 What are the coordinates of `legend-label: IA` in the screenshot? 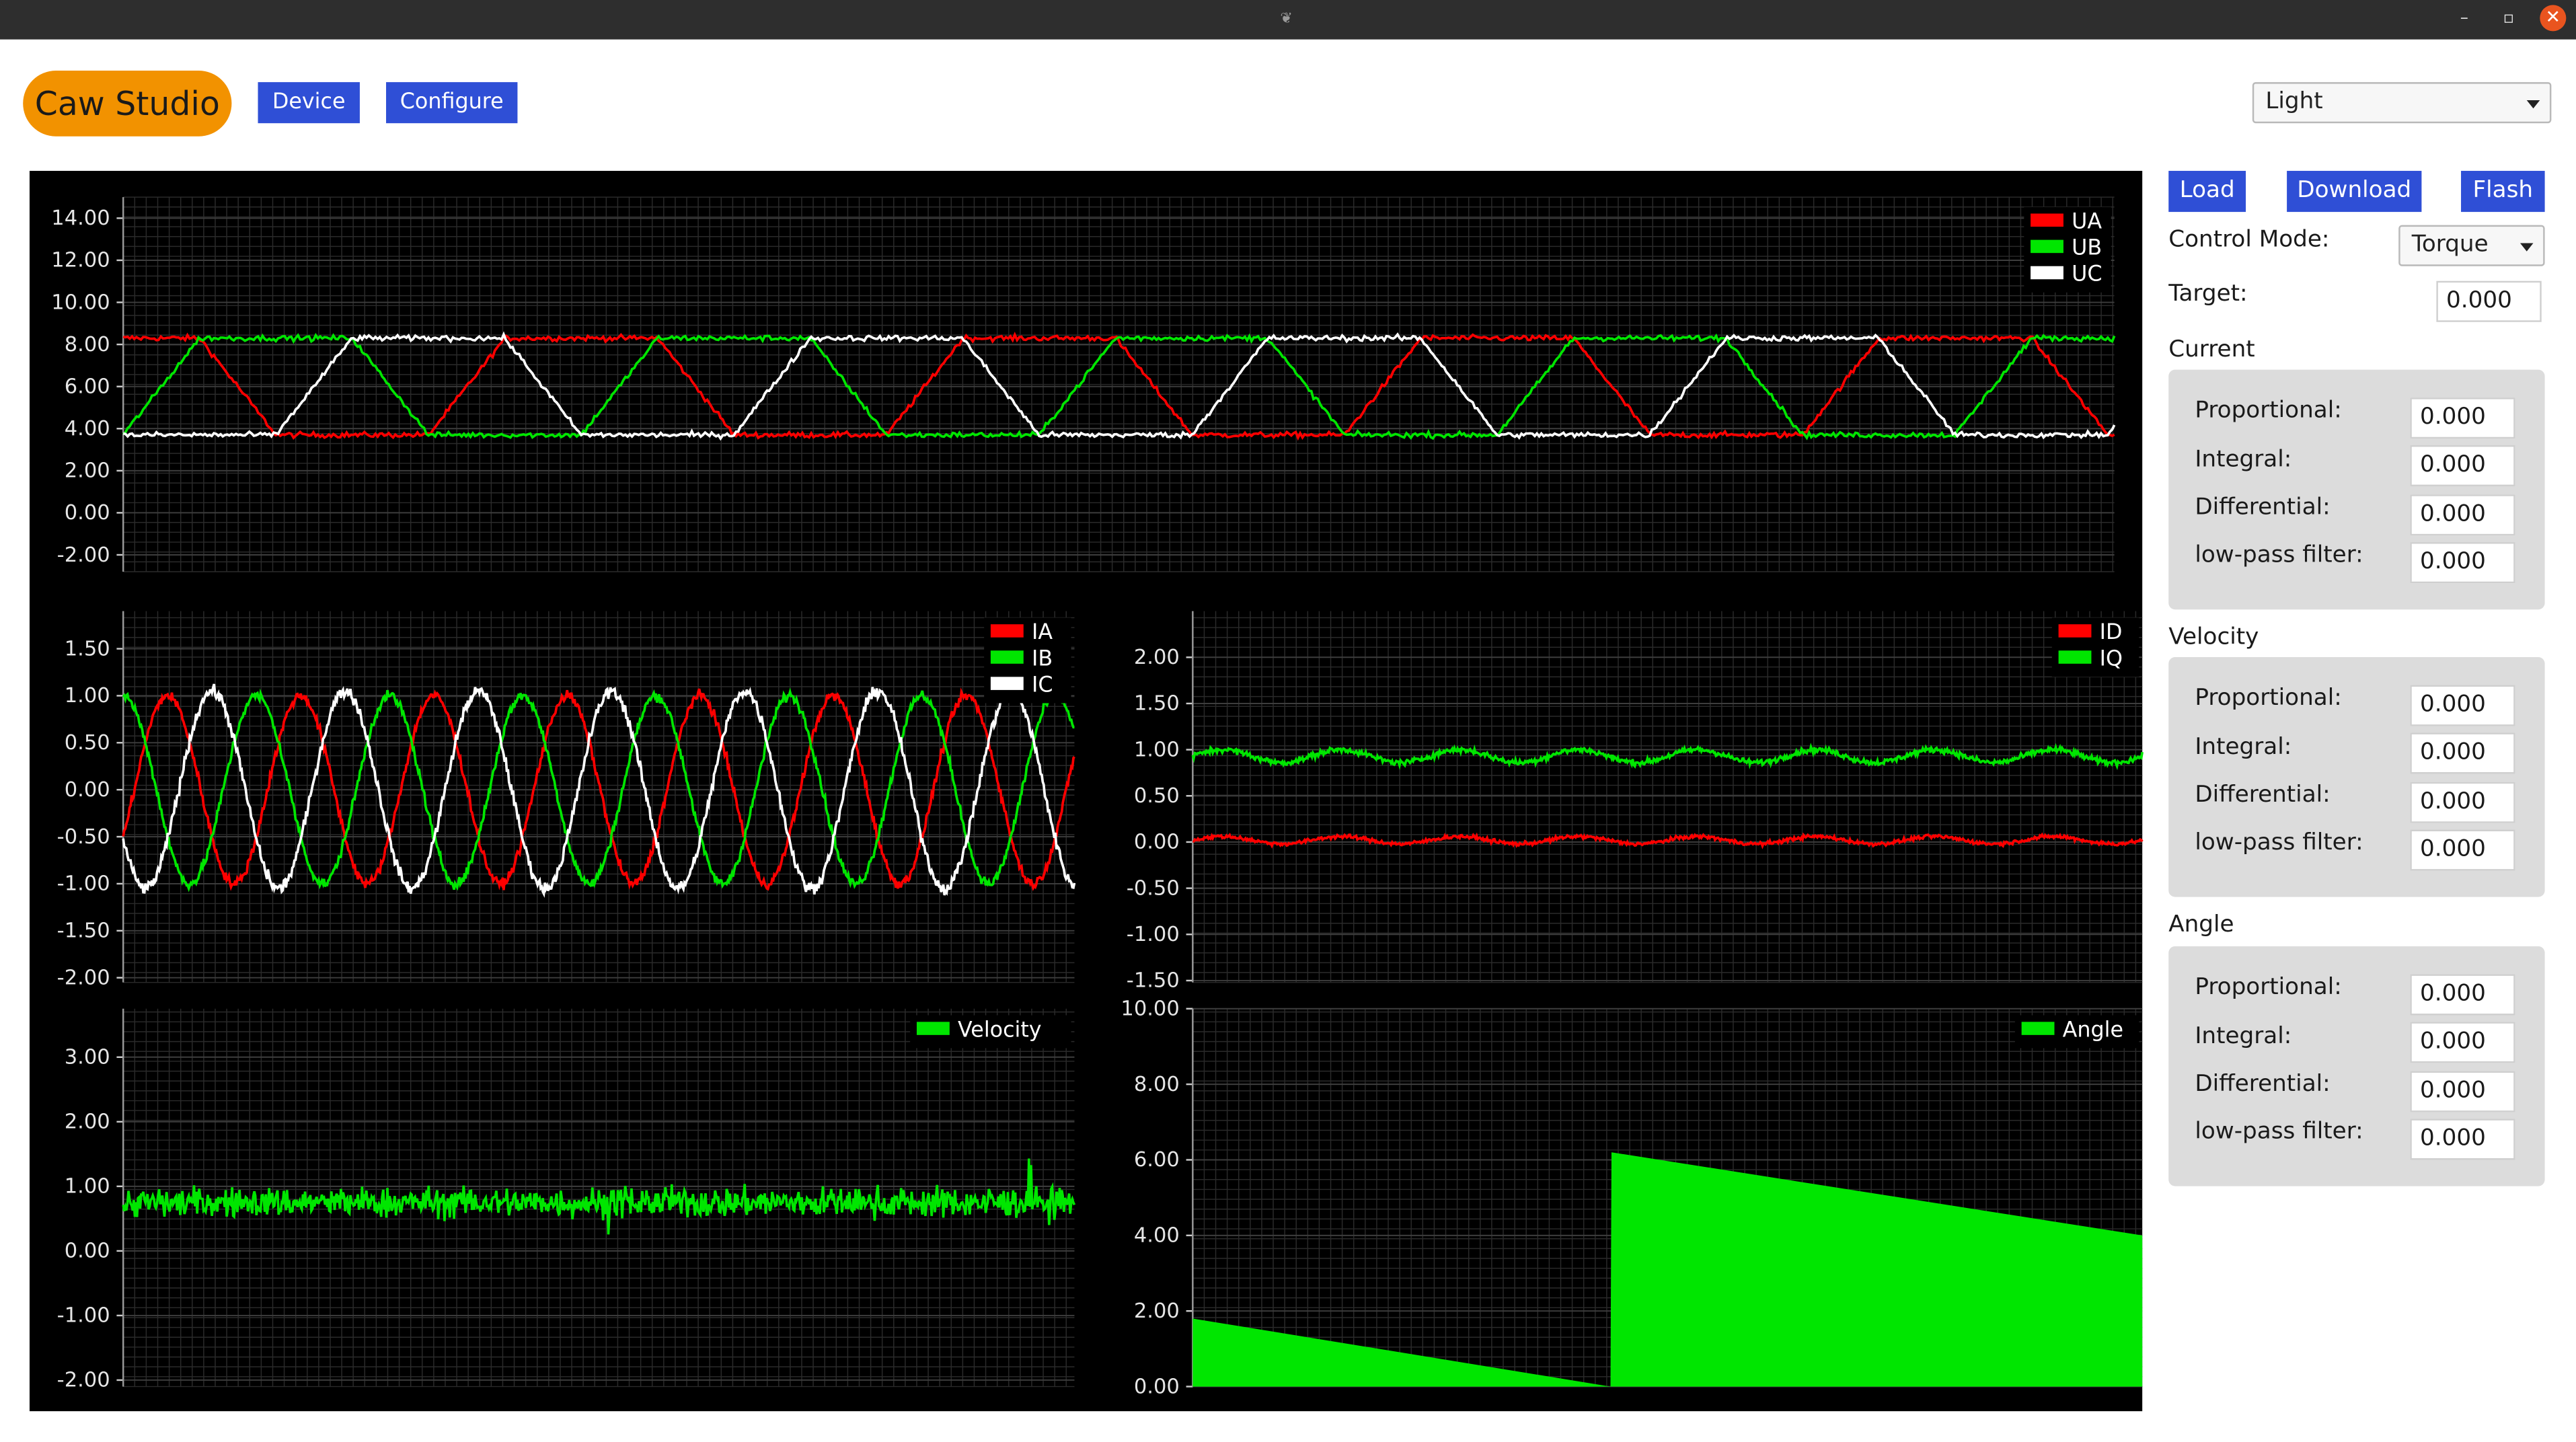 It's located at (1042, 632).